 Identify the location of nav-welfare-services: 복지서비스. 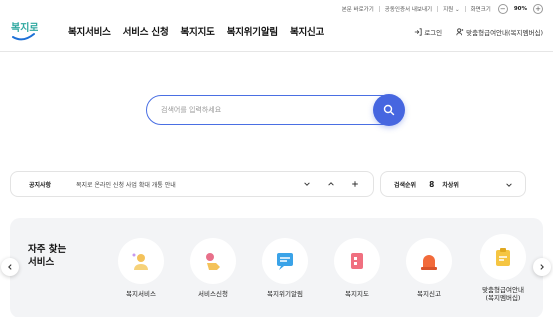
(89, 31).